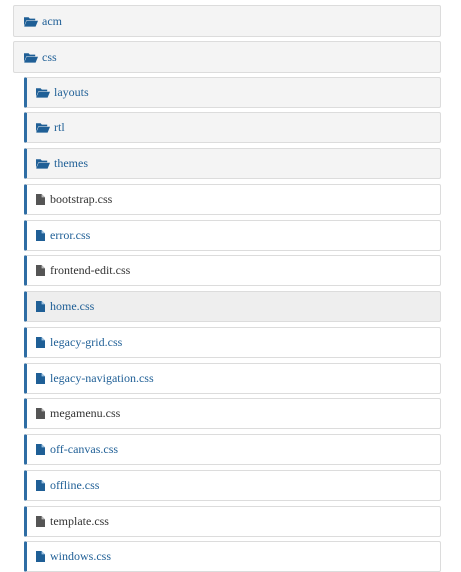 The image size is (461, 572). What do you see at coordinates (81, 199) in the screenshot?
I see `file-label: bootstrap.css` at bounding box center [81, 199].